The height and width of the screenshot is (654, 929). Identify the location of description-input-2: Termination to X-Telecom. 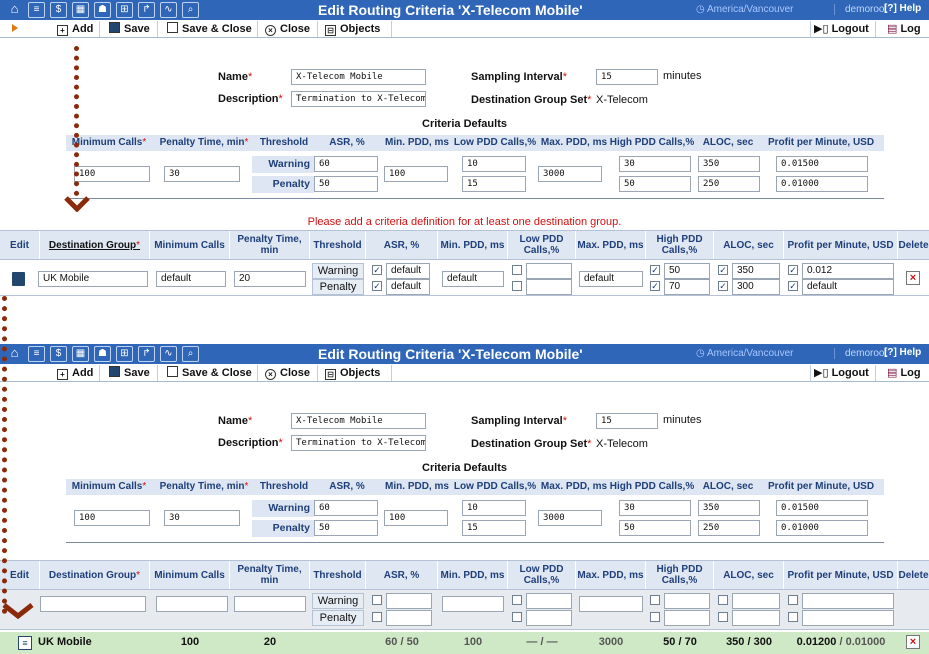
(358, 443).